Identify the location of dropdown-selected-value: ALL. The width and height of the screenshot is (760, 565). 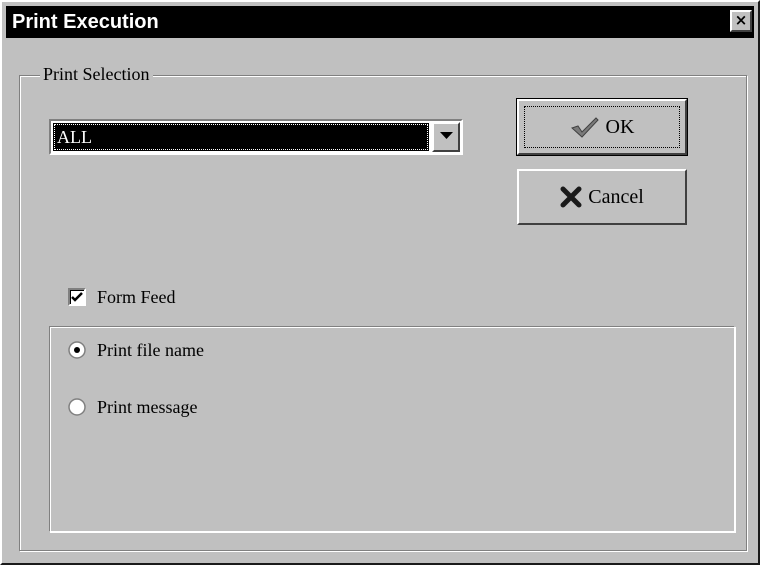
(241, 137).